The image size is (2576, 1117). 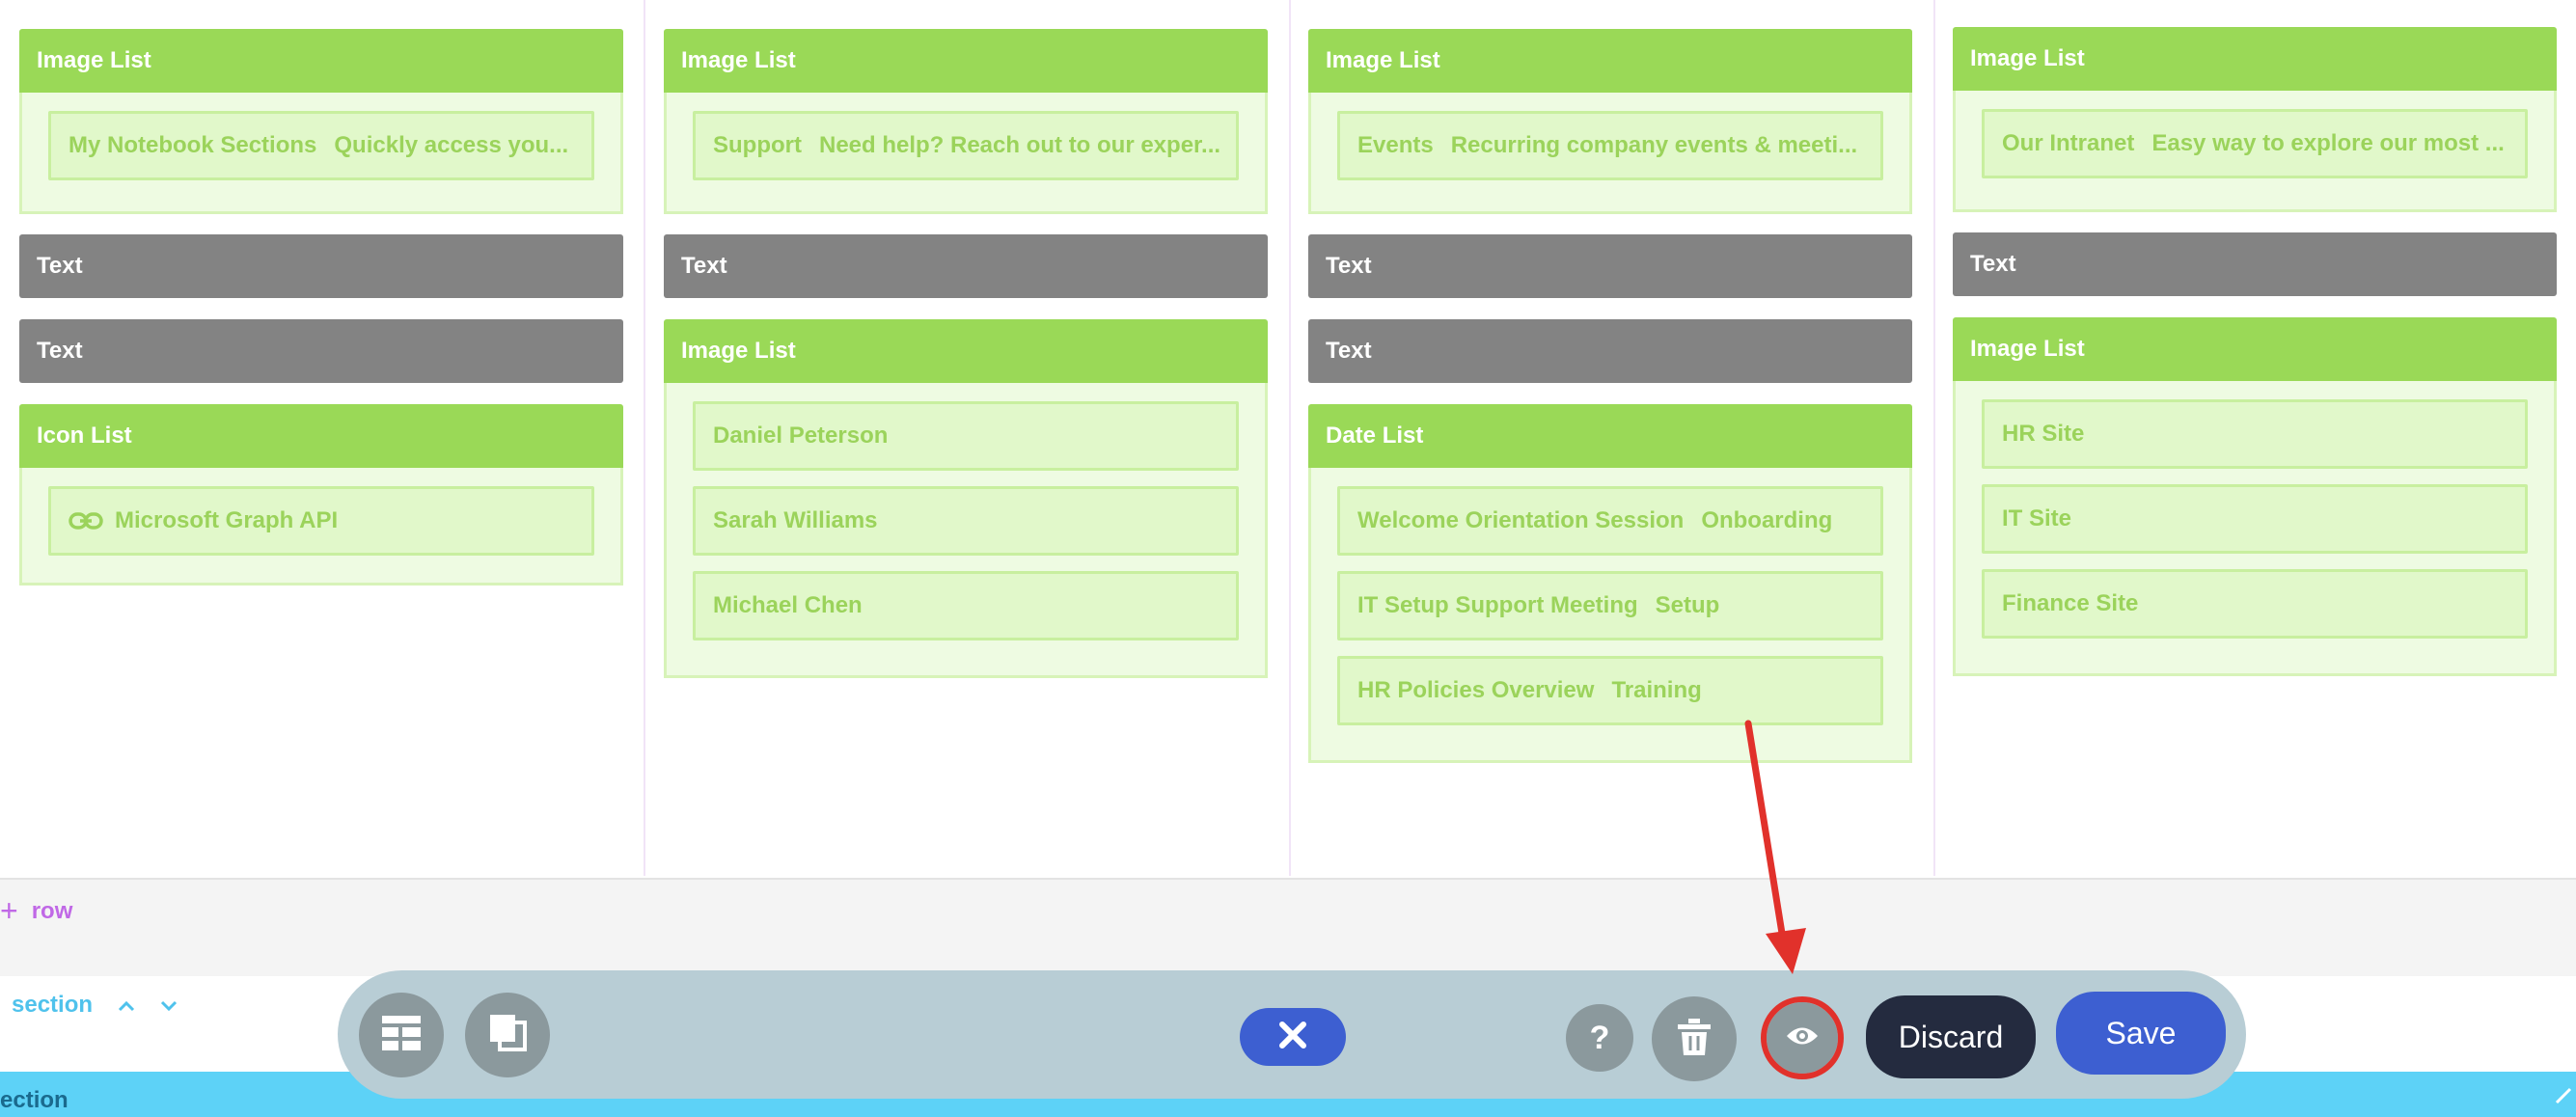 I want to click on item-category: Setup, so click(x=1688, y=605).